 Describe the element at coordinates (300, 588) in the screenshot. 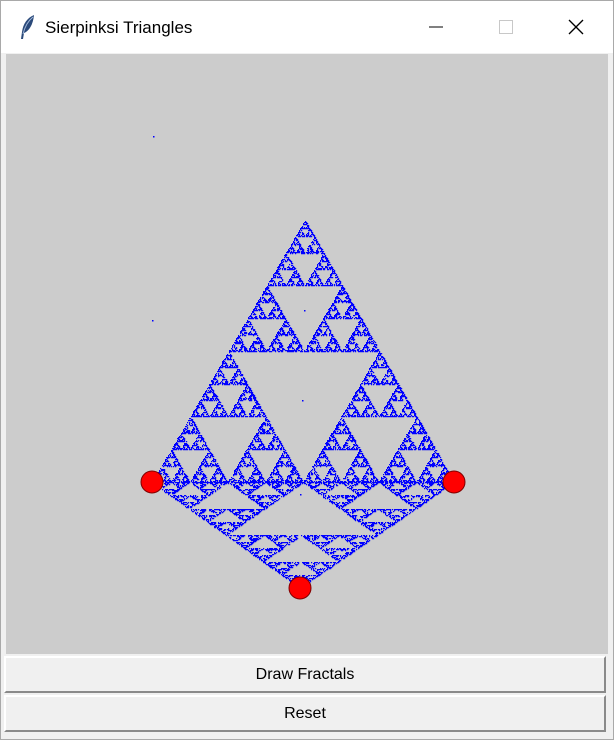

I see `vertex-bottom` at that location.